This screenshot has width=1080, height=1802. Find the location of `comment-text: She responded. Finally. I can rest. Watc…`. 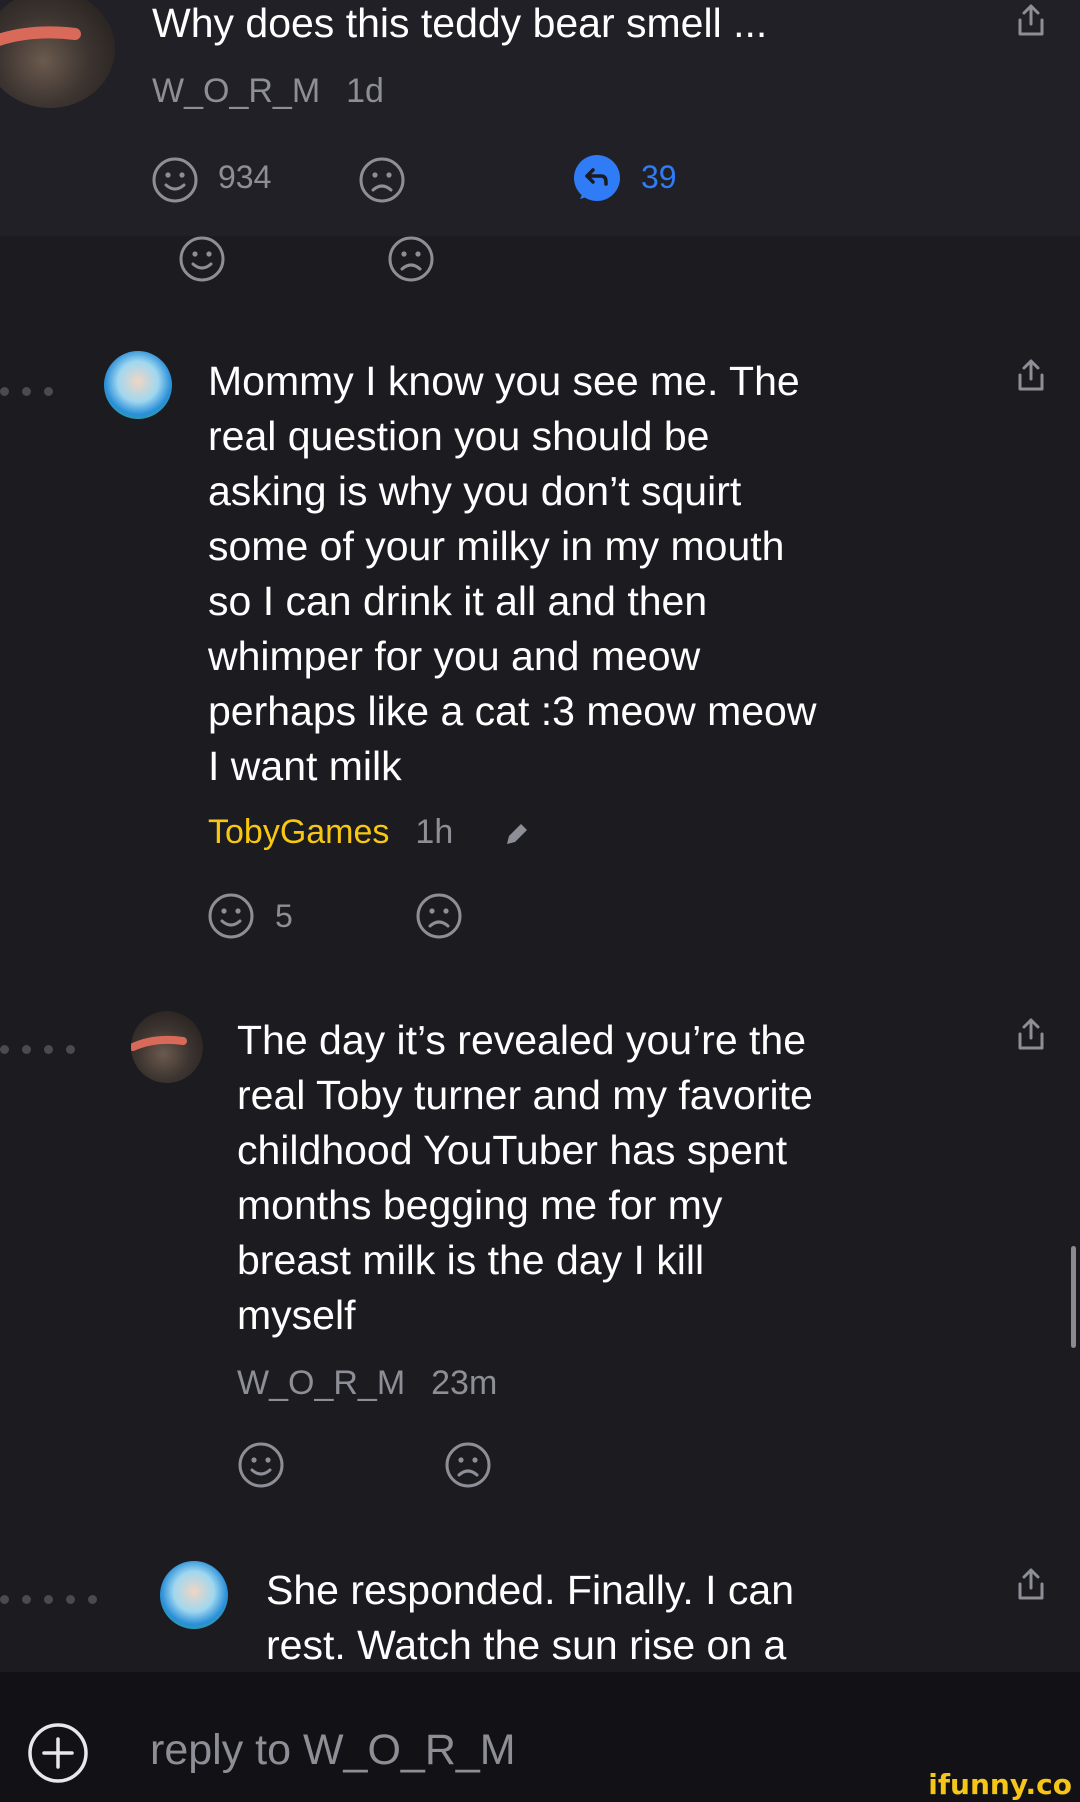

comment-text: She responded. Finally. I can rest. Watc… is located at coordinates (530, 1617).